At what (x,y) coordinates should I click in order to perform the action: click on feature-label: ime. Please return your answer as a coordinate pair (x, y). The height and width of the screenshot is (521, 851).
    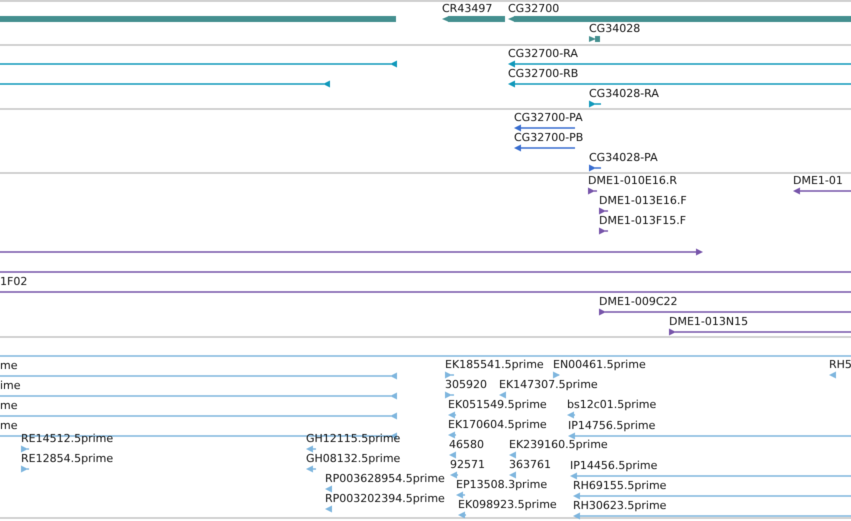
    Looking at the image, I should click on (10, 385).